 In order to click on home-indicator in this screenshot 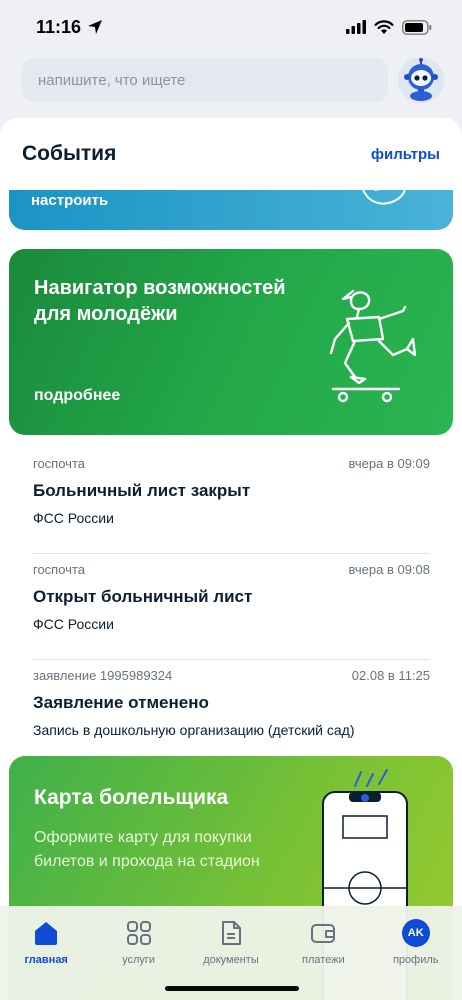, I will do `click(232, 988)`.